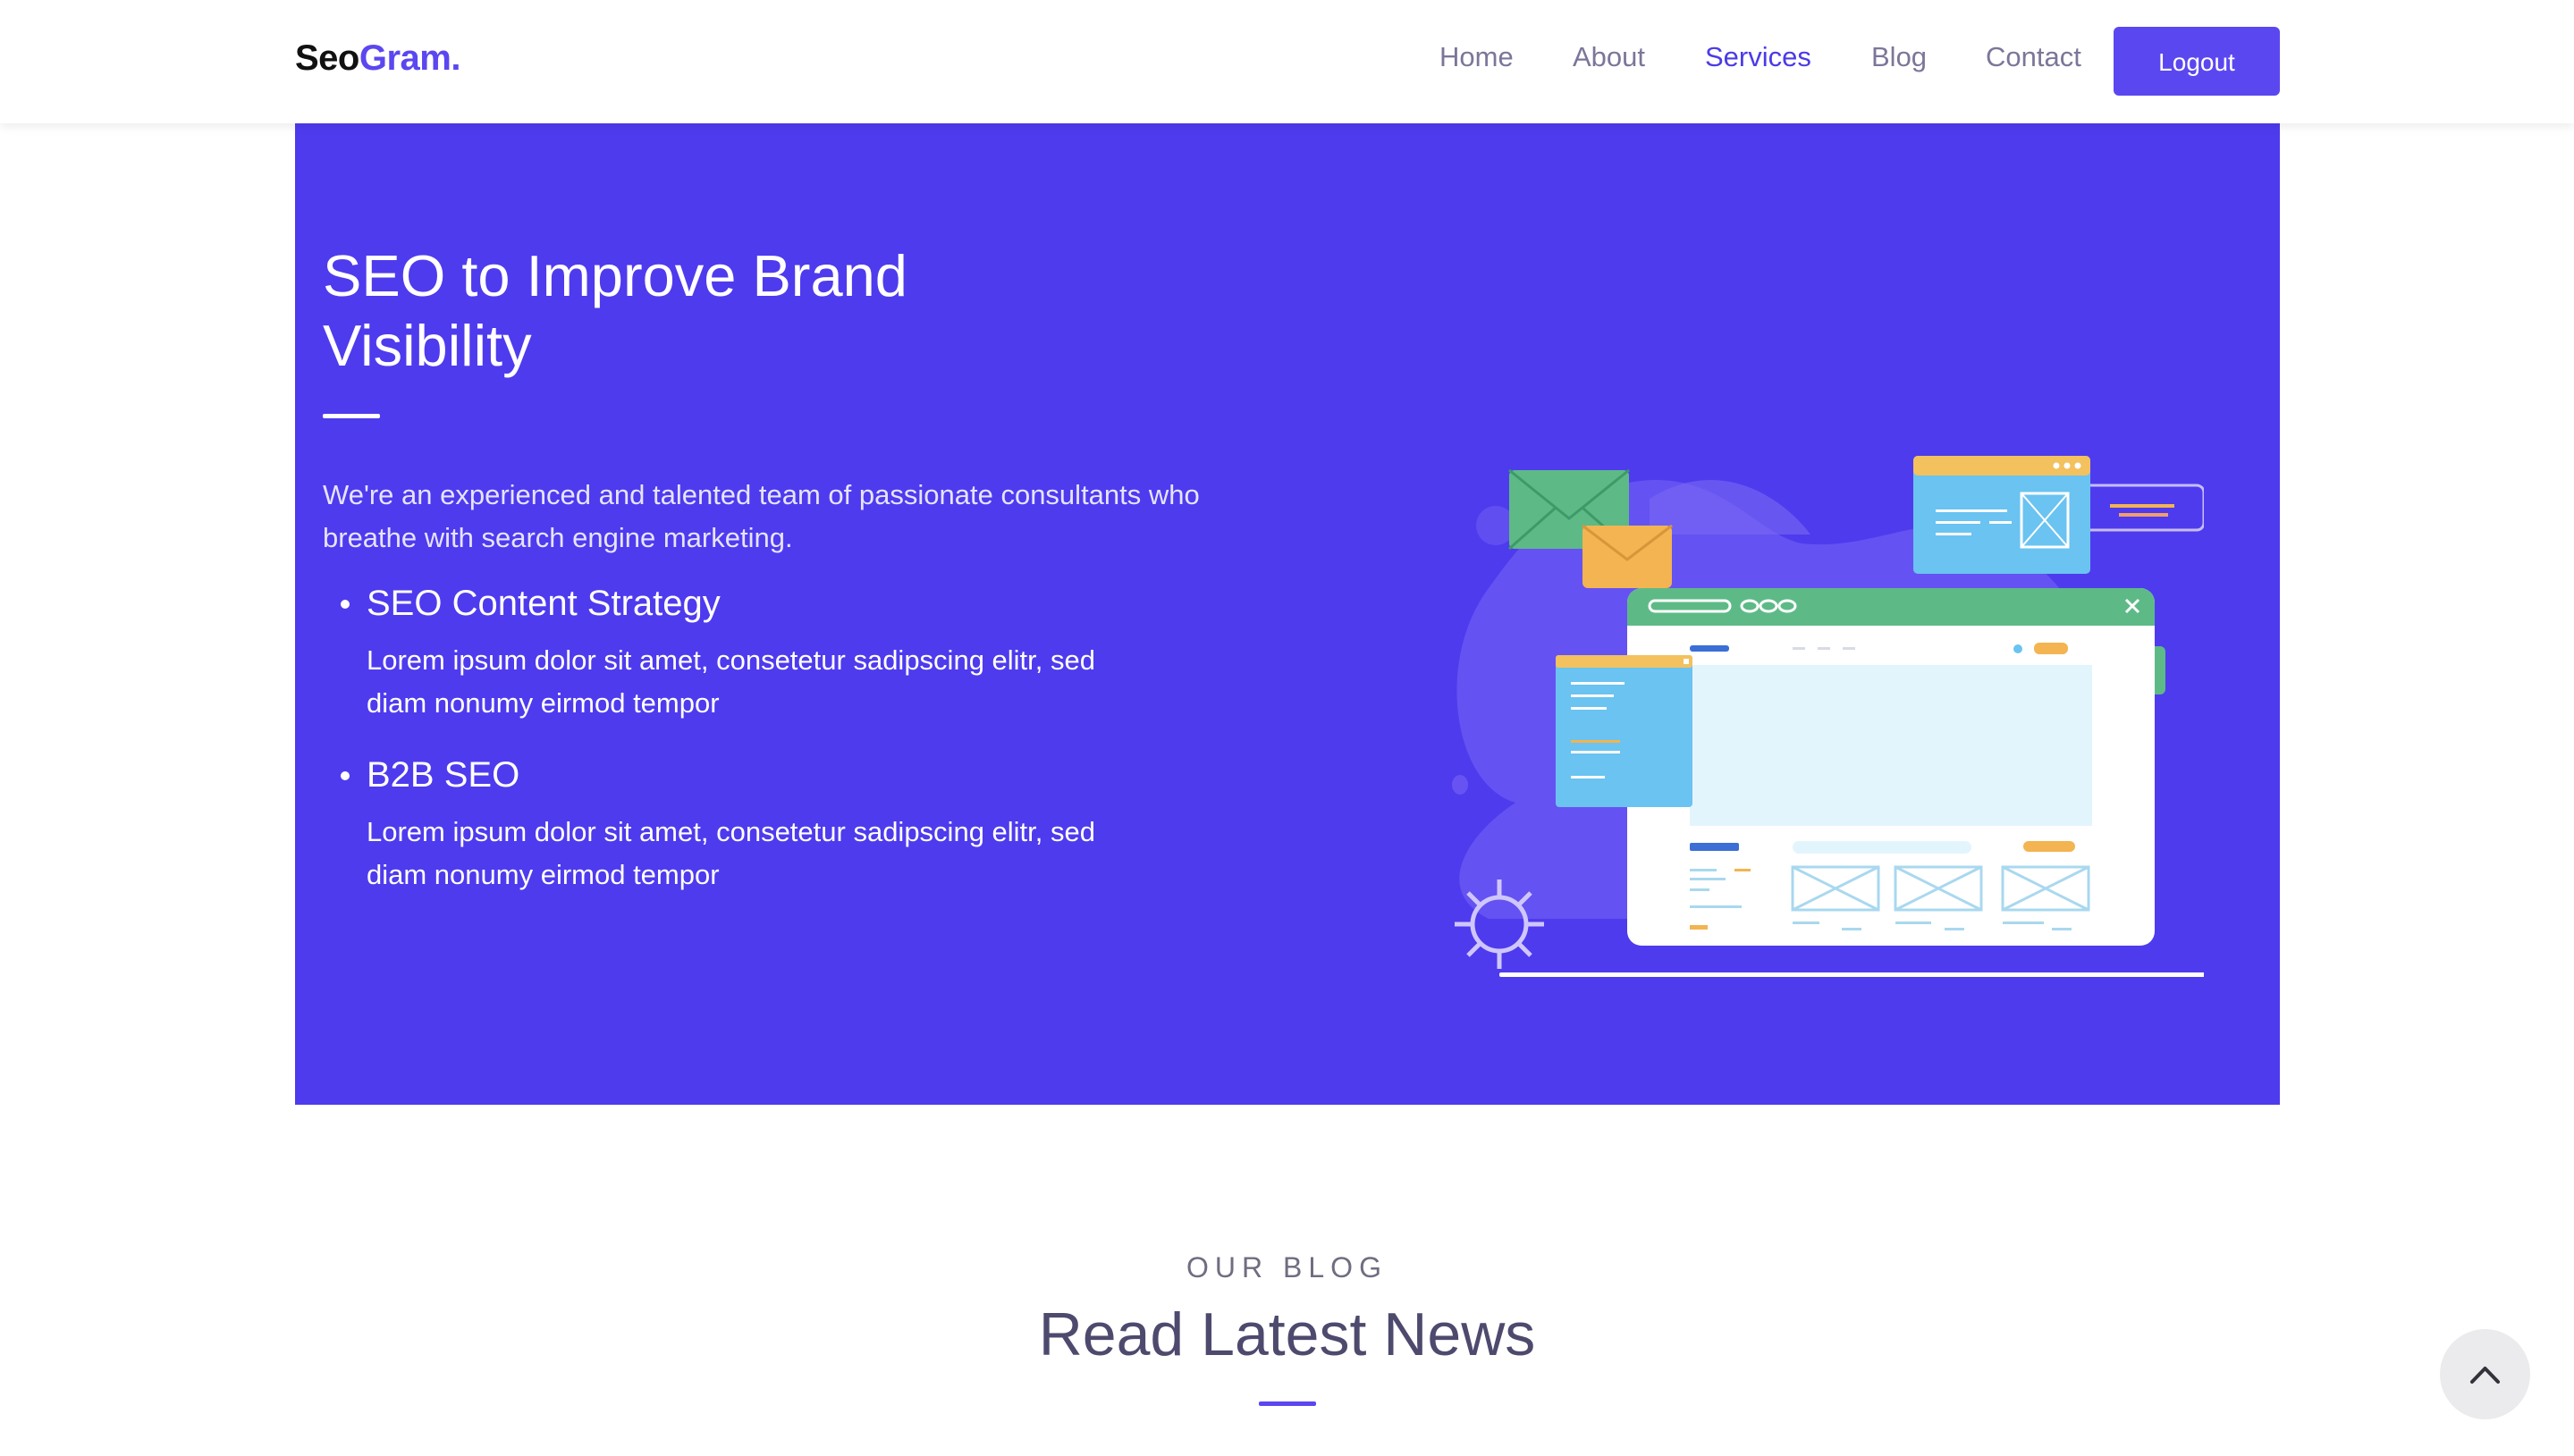  Describe the element at coordinates (352, 416) in the screenshot. I see `hero-title-underline` at that location.